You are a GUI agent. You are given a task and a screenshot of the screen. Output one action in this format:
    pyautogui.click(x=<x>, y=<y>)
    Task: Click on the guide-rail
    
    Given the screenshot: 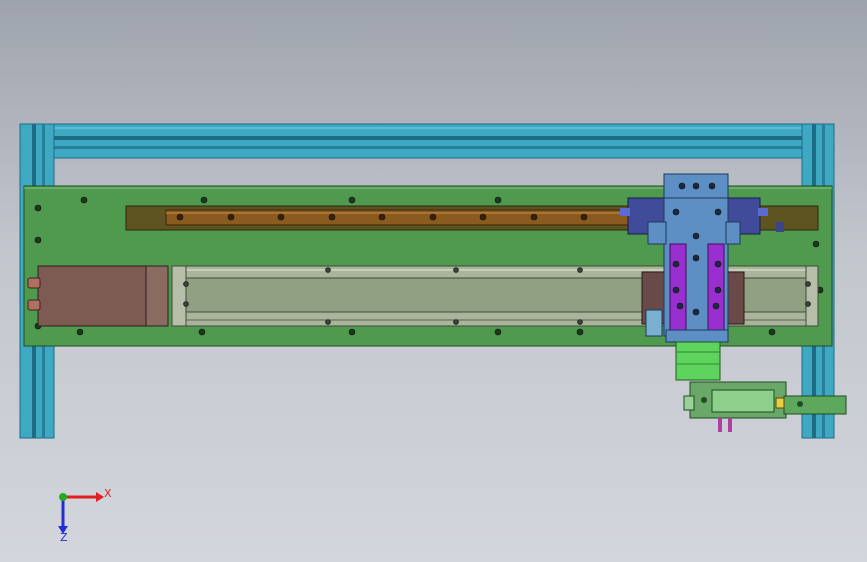 What is the action you would take?
    pyautogui.click(x=403, y=217)
    